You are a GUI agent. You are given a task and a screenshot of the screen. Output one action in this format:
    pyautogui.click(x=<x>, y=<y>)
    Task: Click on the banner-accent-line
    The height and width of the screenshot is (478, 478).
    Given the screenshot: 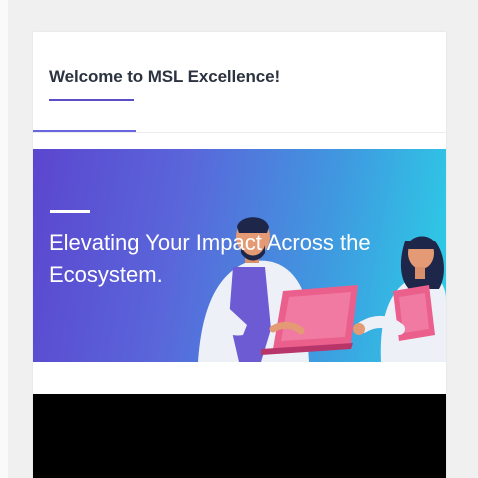 What is the action you would take?
    pyautogui.click(x=70, y=211)
    